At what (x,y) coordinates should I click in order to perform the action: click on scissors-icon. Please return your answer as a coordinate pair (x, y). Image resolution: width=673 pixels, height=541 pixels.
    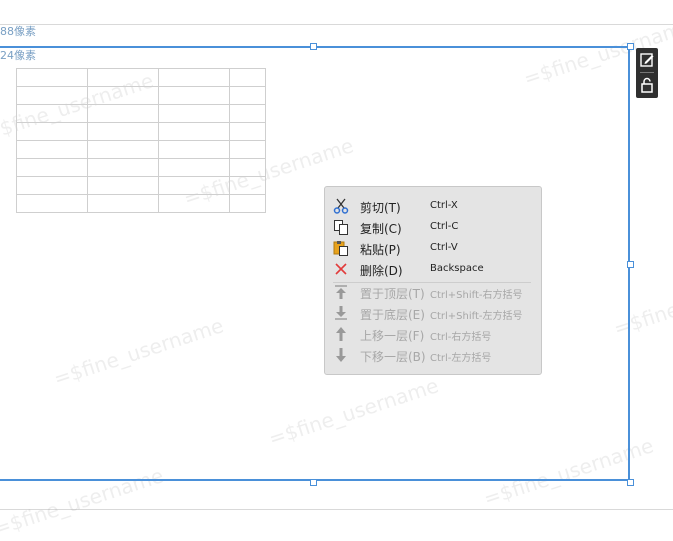
    Looking at the image, I should click on (341, 206).